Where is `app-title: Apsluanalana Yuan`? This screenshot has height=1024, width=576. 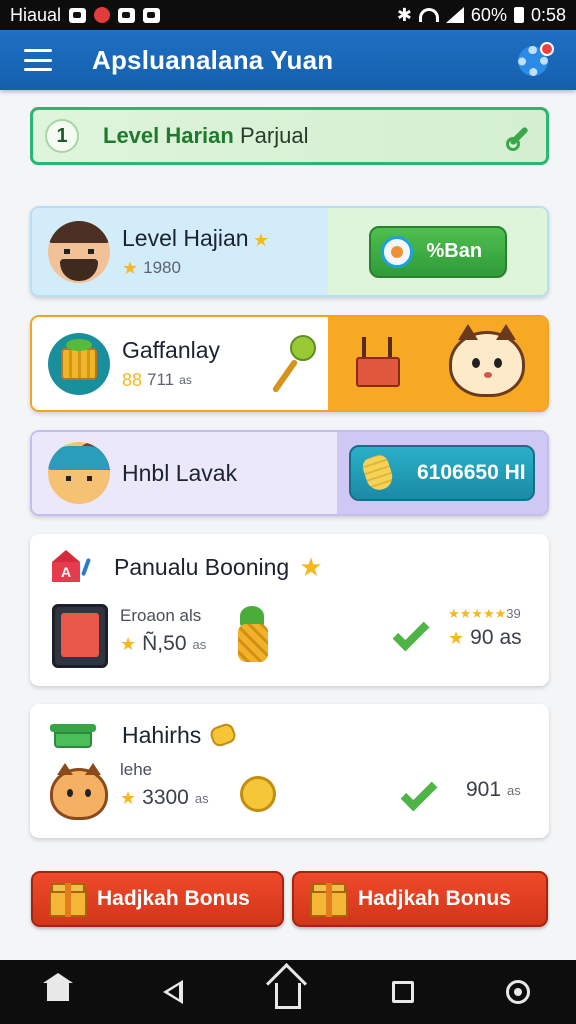
app-title: Apsluanalana Yuan is located at coordinates (213, 59).